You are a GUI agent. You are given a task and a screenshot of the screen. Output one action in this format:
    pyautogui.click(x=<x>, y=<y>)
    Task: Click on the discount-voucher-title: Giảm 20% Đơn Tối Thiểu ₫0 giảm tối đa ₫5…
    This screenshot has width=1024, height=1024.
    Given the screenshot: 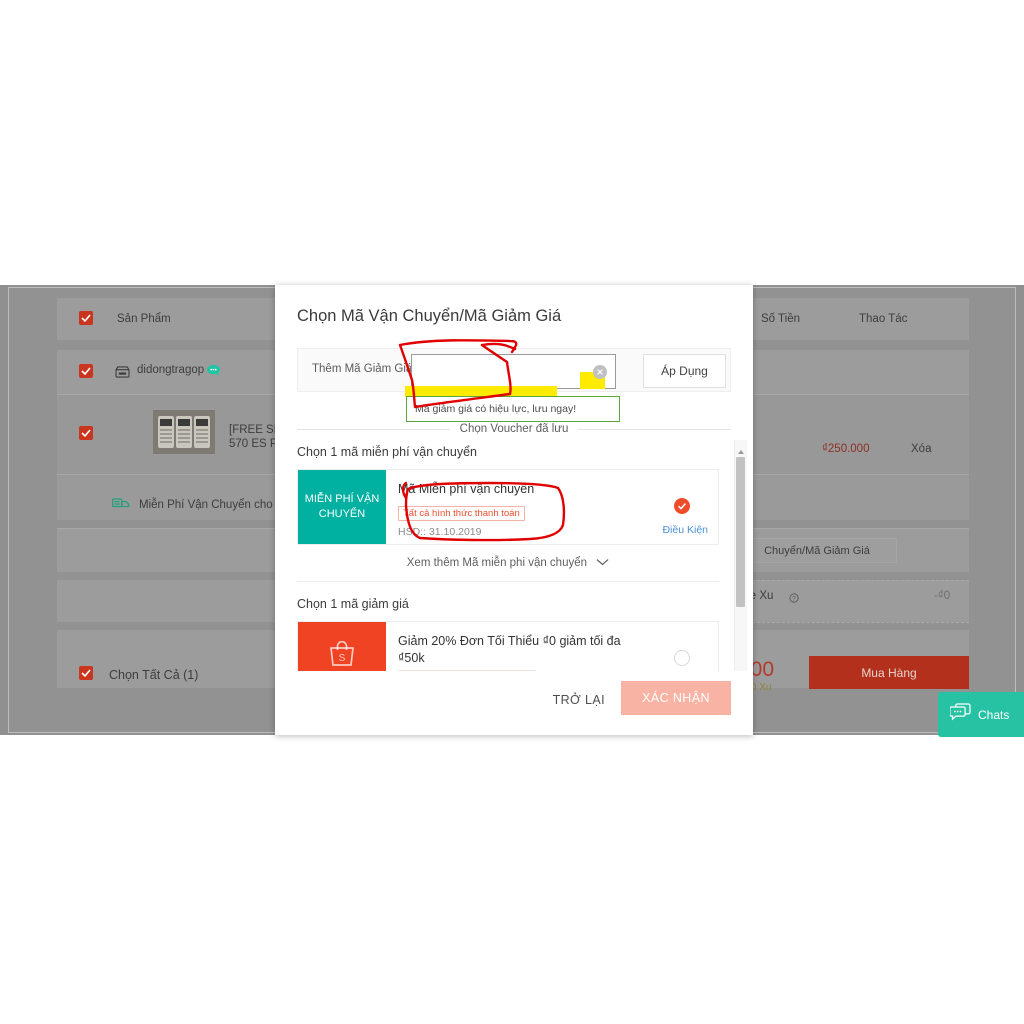 What is the action you would take?
    pyautogui.click(x=509, y=649)
    